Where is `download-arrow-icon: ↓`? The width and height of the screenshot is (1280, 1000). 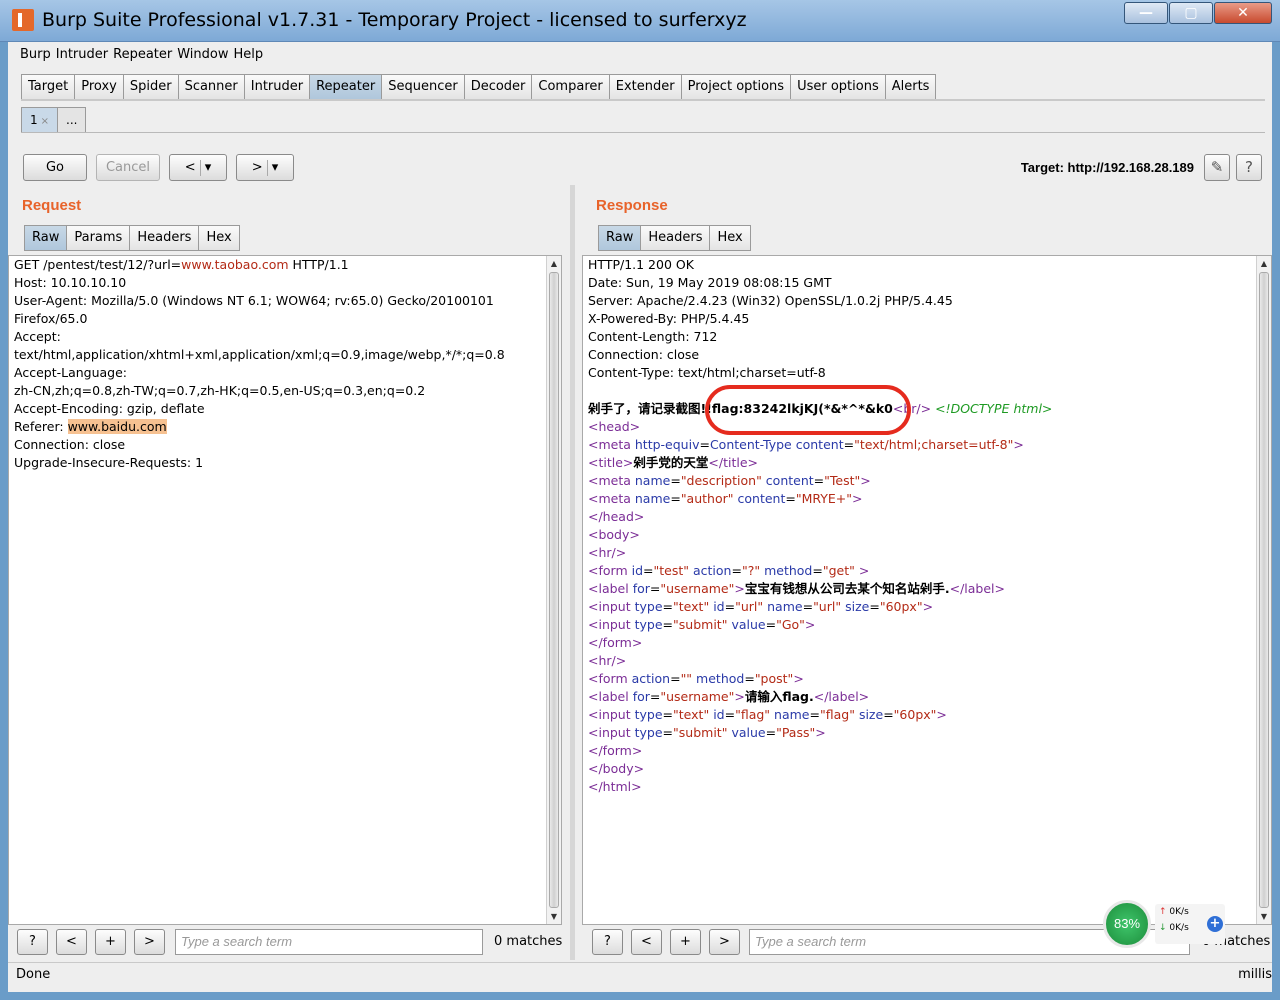
download-arrow-icon: ↓ is located at coordinates (1163, 928).